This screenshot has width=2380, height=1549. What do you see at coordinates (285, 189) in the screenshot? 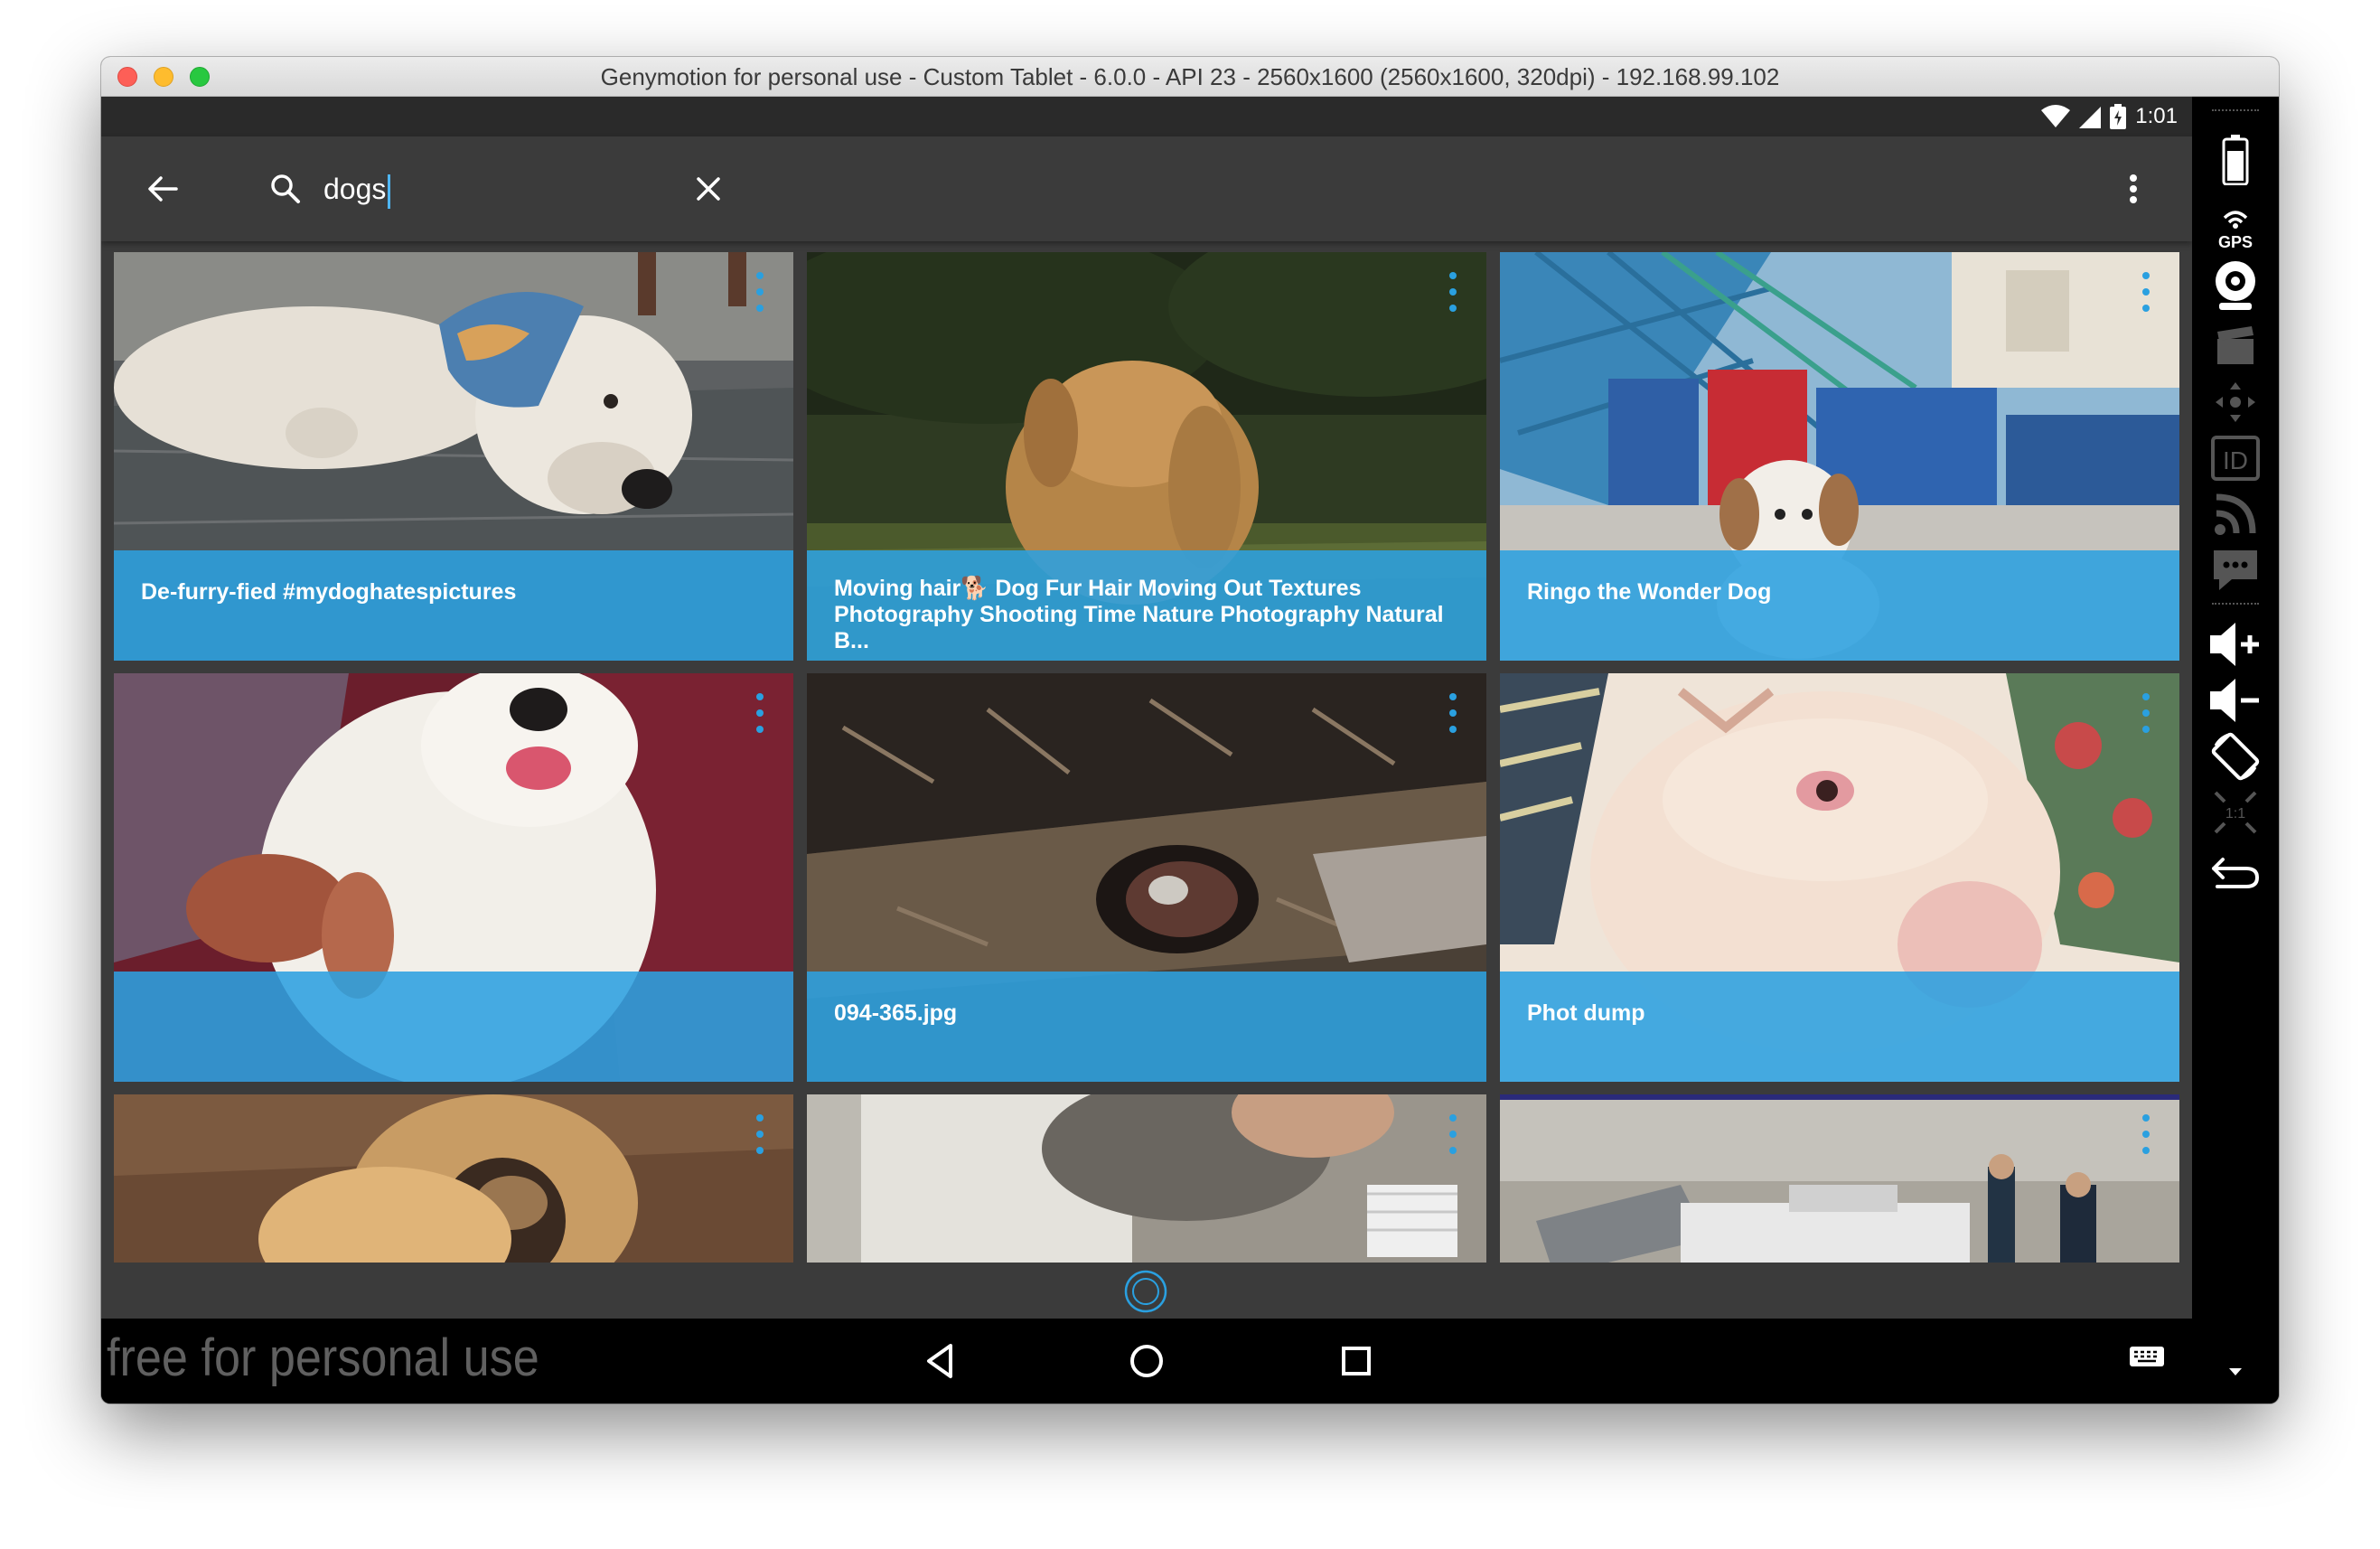
I see `search-icon` at bounding box center [285, 189].